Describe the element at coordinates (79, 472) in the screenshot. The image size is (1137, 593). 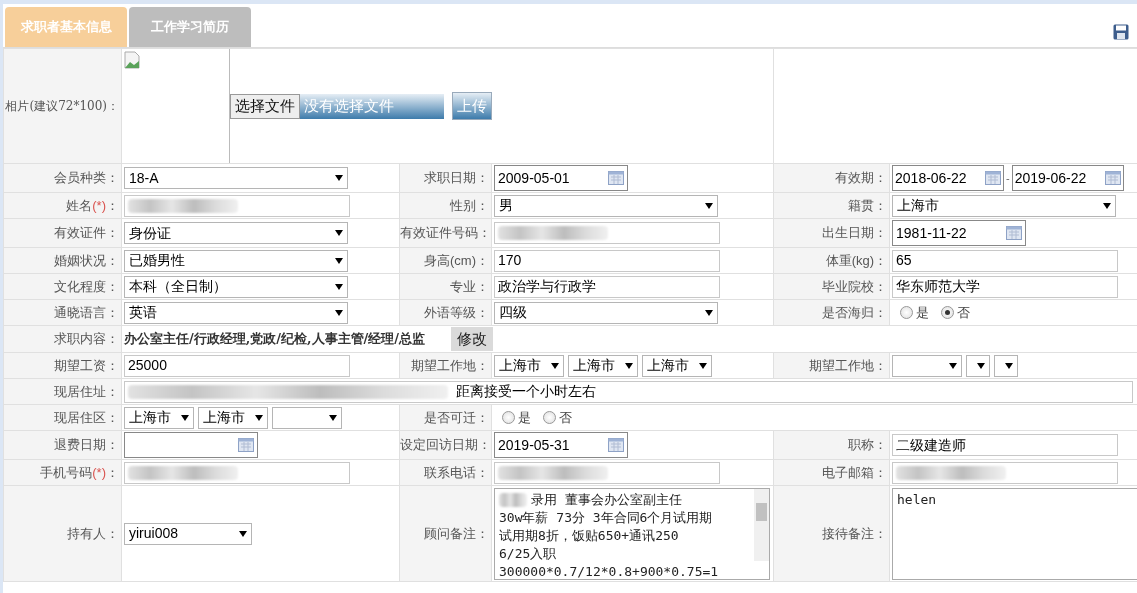
I see `field-label: 手机号码(*)：` at that location.